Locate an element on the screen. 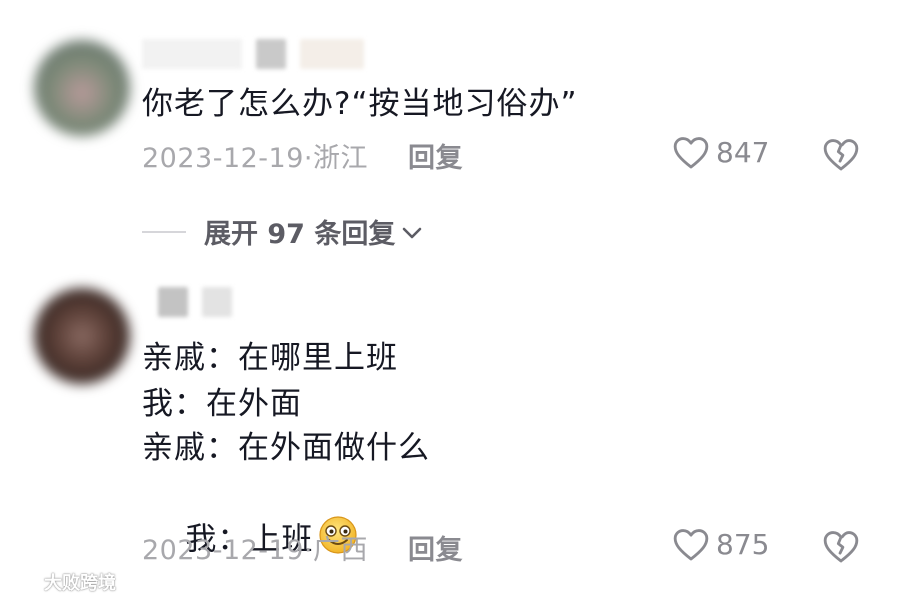  comment-meta: 2023-12-19·广西 回复 is located at coordinates (302, 547).